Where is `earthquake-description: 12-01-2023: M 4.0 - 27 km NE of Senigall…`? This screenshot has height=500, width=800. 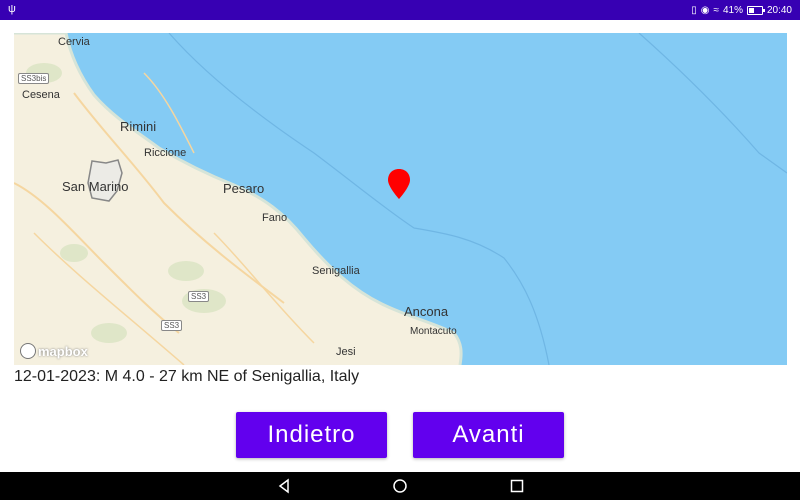
earthquake-description: 12-01-2023: M 4.0 - 27 km NE of Senigall… is located at coordinates (187, 376).